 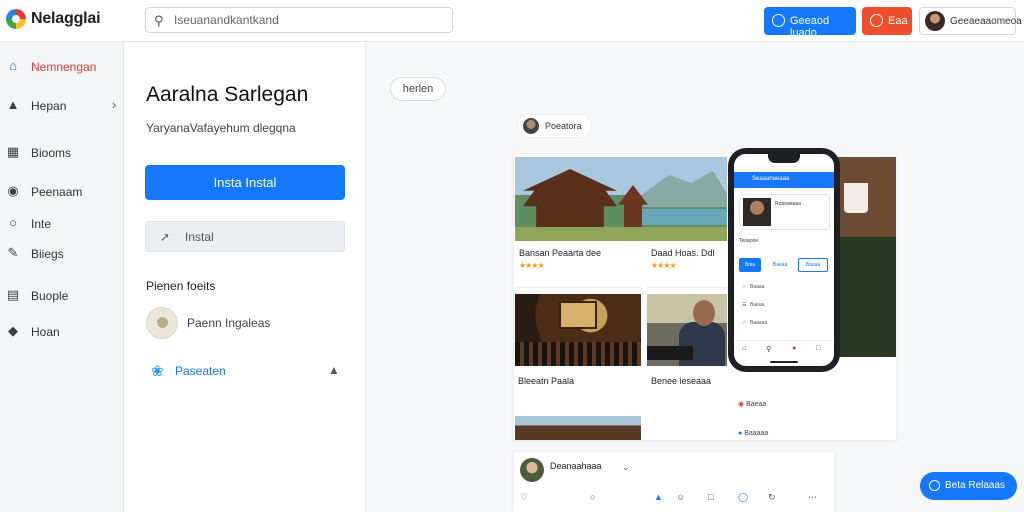 I want to click on bookmark-icon: □, so click(x=710, y=497).